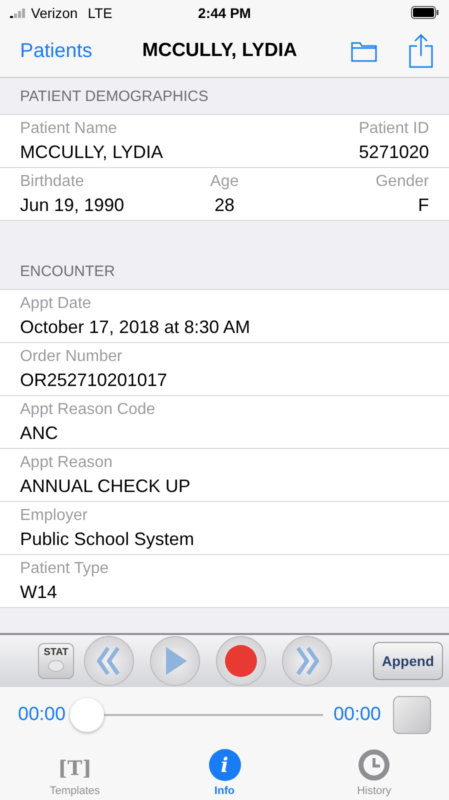 The image size is (449, 800). I want to click on back-link: Patients, so click(56, 51).